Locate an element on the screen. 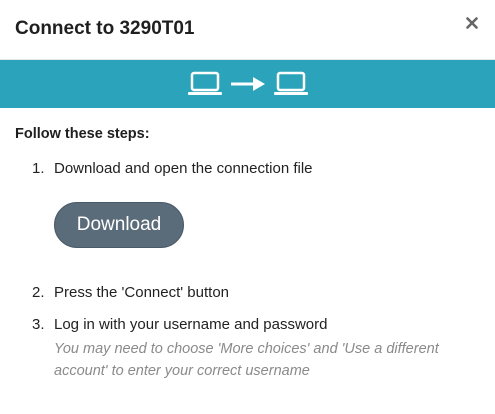 This screenshot has height=414, width=495. step-item: 2. Press the 'Connect' button is located at coordinates (247, 293).